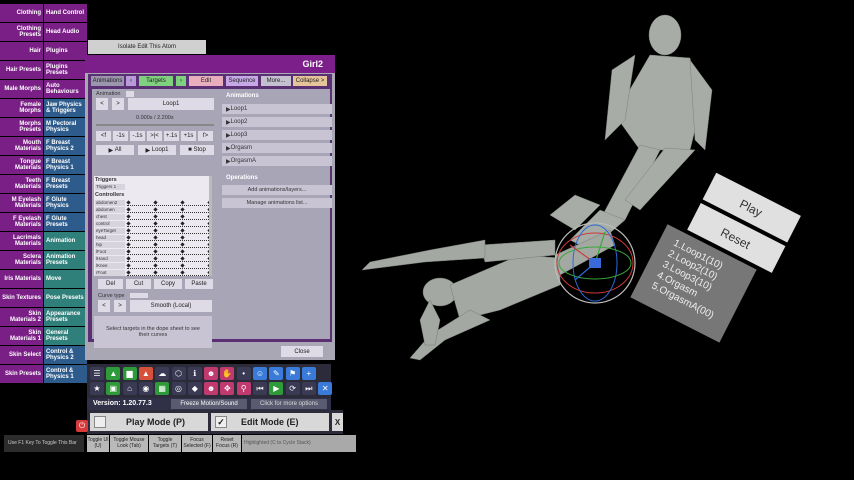  What do you see at coordinates (277, 122) in the screenshot?
I see `animation-list-item: ▶ Loop2` at bounding box center [277, 122].